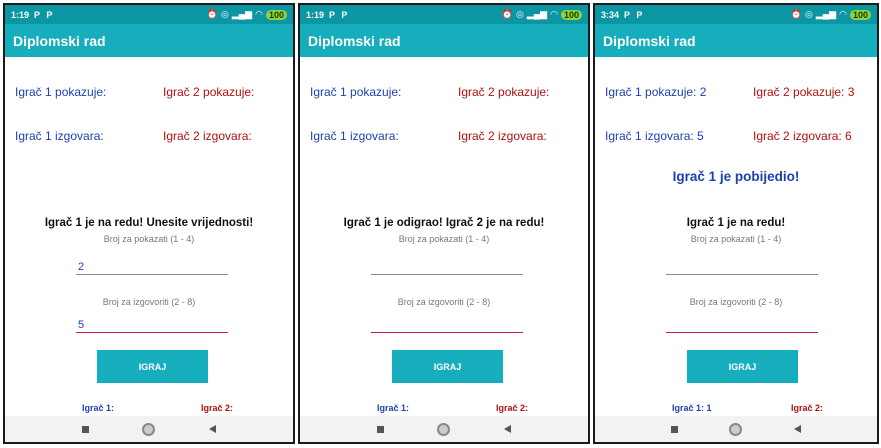 The image size is (881, 448). What do you see at coordinates (152, 323) in the screenshot?
I see `say-number-input: 5` at bounding box center [152, 323].